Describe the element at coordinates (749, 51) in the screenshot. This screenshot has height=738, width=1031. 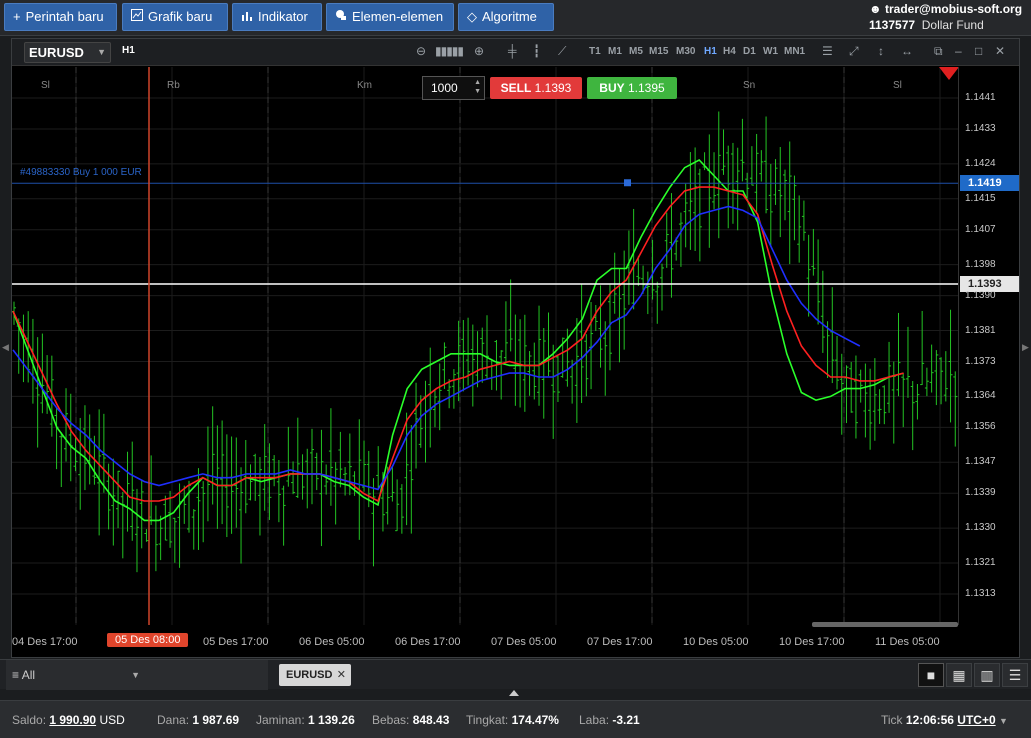
I see `timeframe-d1: D1` at that location.